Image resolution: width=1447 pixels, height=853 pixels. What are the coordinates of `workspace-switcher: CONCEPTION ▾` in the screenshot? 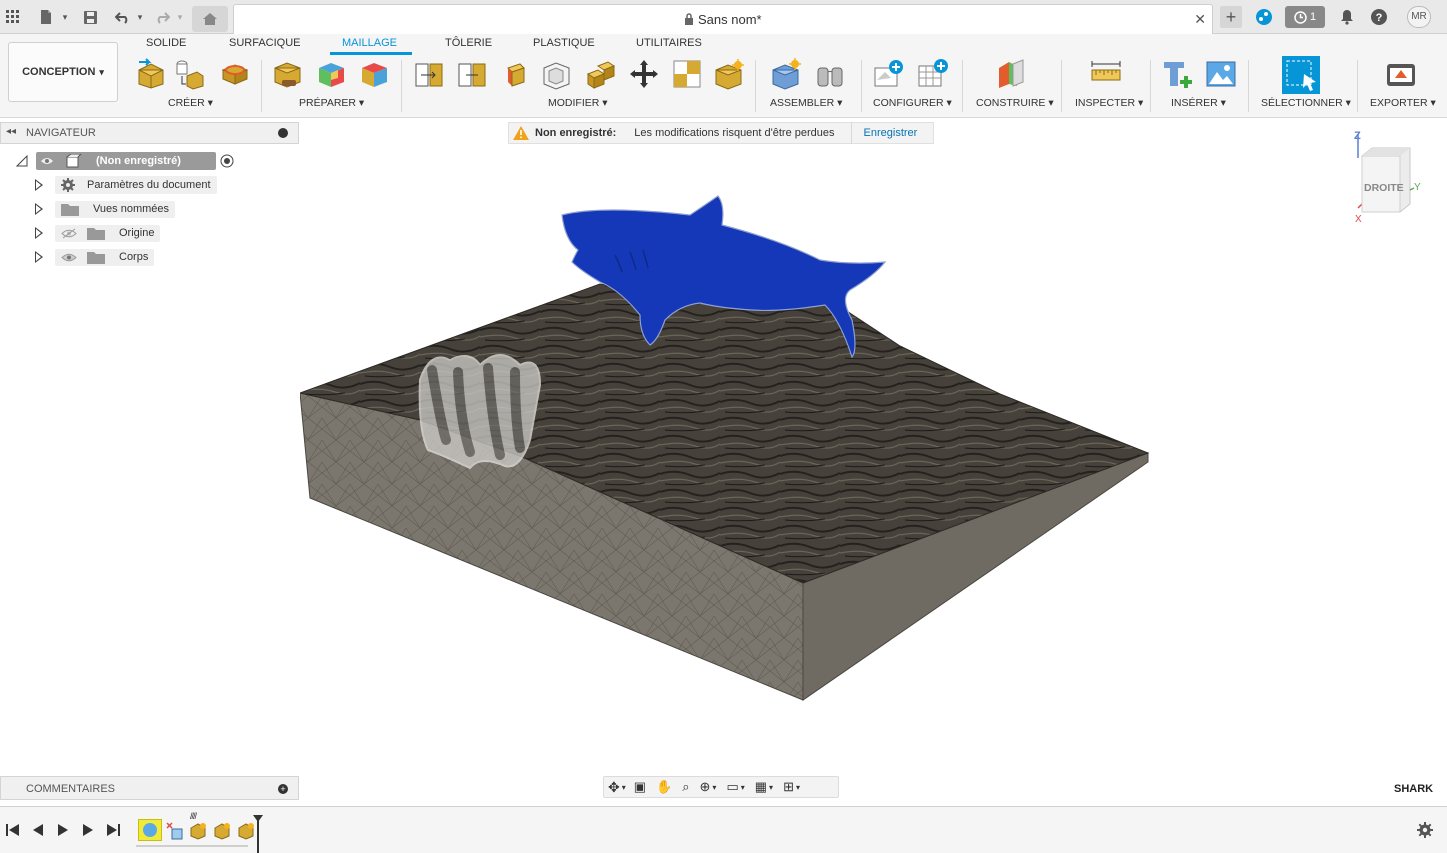 It's located at (63, 72).